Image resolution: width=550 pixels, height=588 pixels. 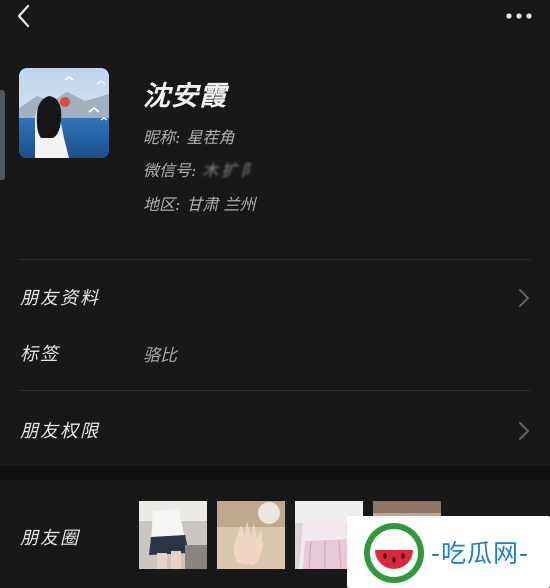 I want to click on wechat-id-value: 木扩阝, so click(x=230, y=169).